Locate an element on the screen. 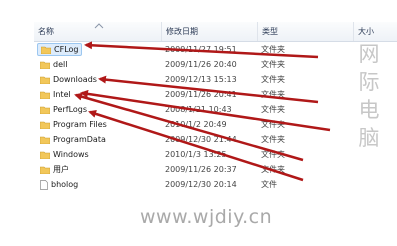 Image resolution: width=397 pixels, height=246 pixels. file-row: 用户 2009/11/26 20:37 文件夹 is located at coordinates (215, 169).